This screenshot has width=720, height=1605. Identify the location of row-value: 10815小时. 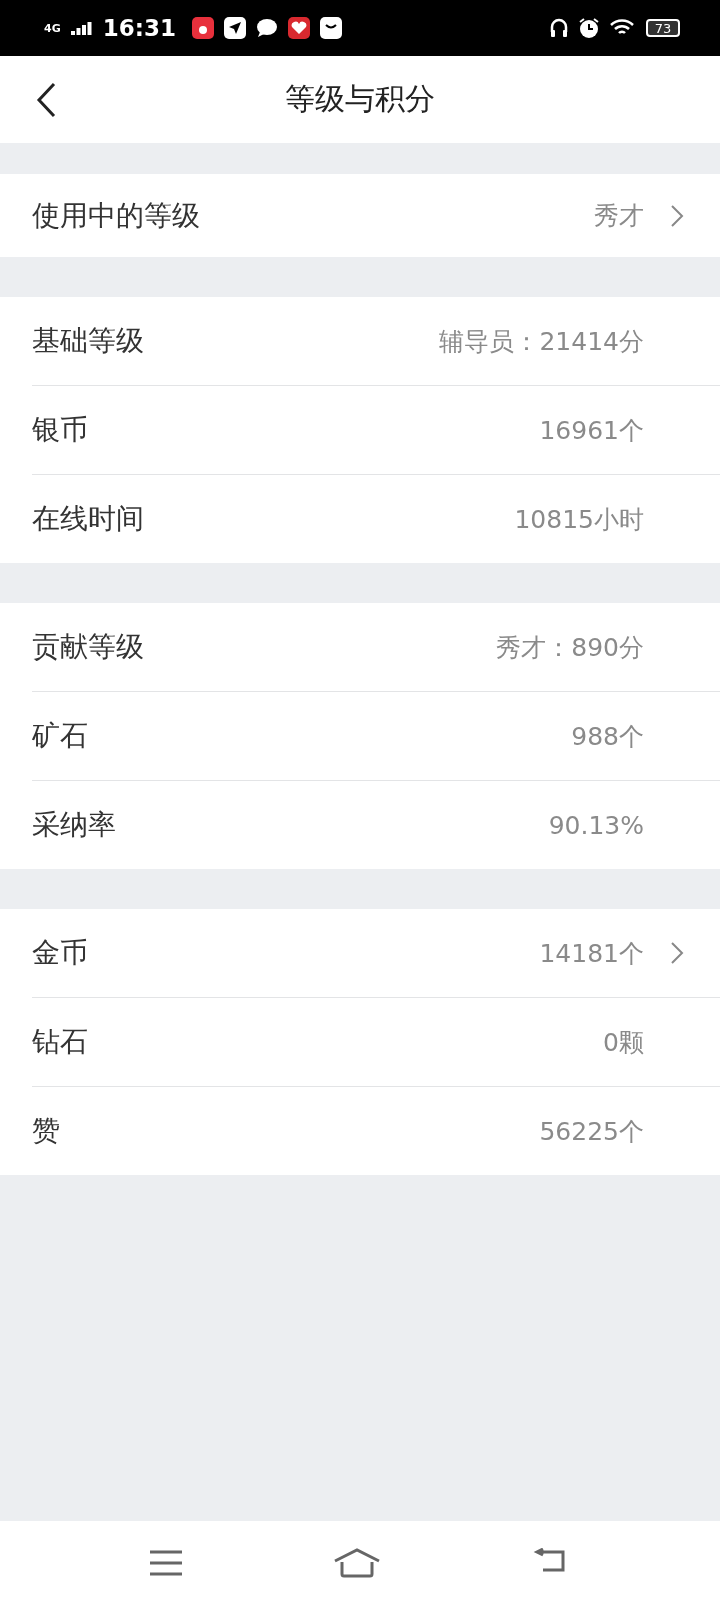
(579, 519).